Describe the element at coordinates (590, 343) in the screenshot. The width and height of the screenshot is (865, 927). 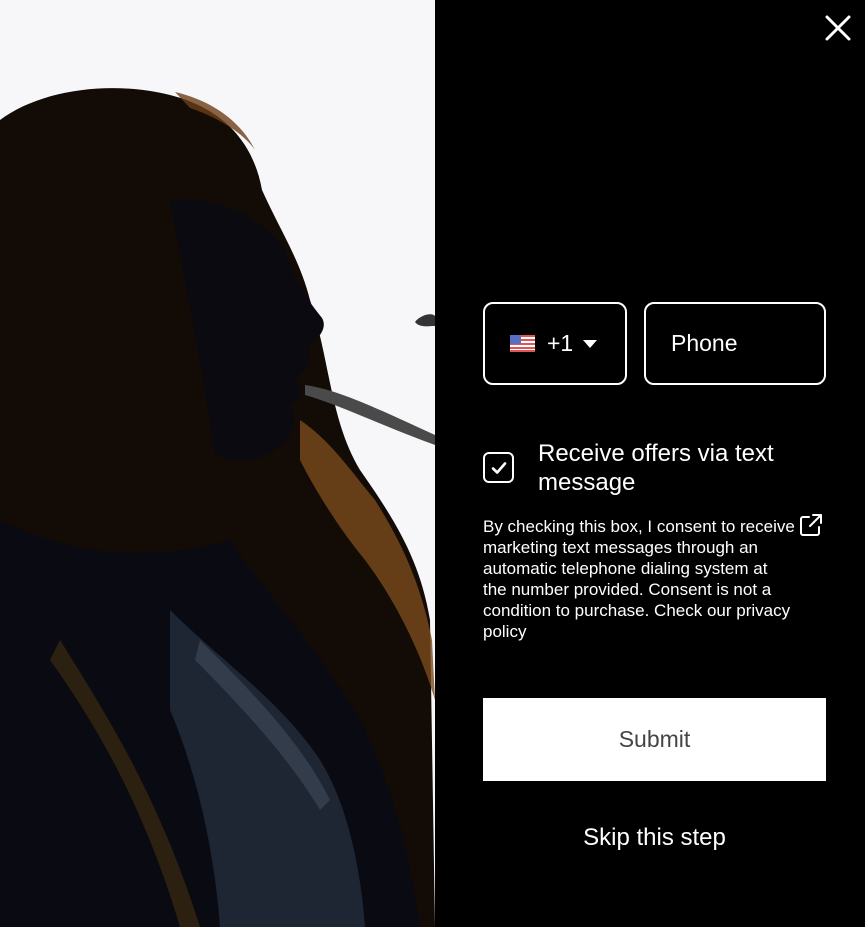
I see `caret-down-icon` at that location.